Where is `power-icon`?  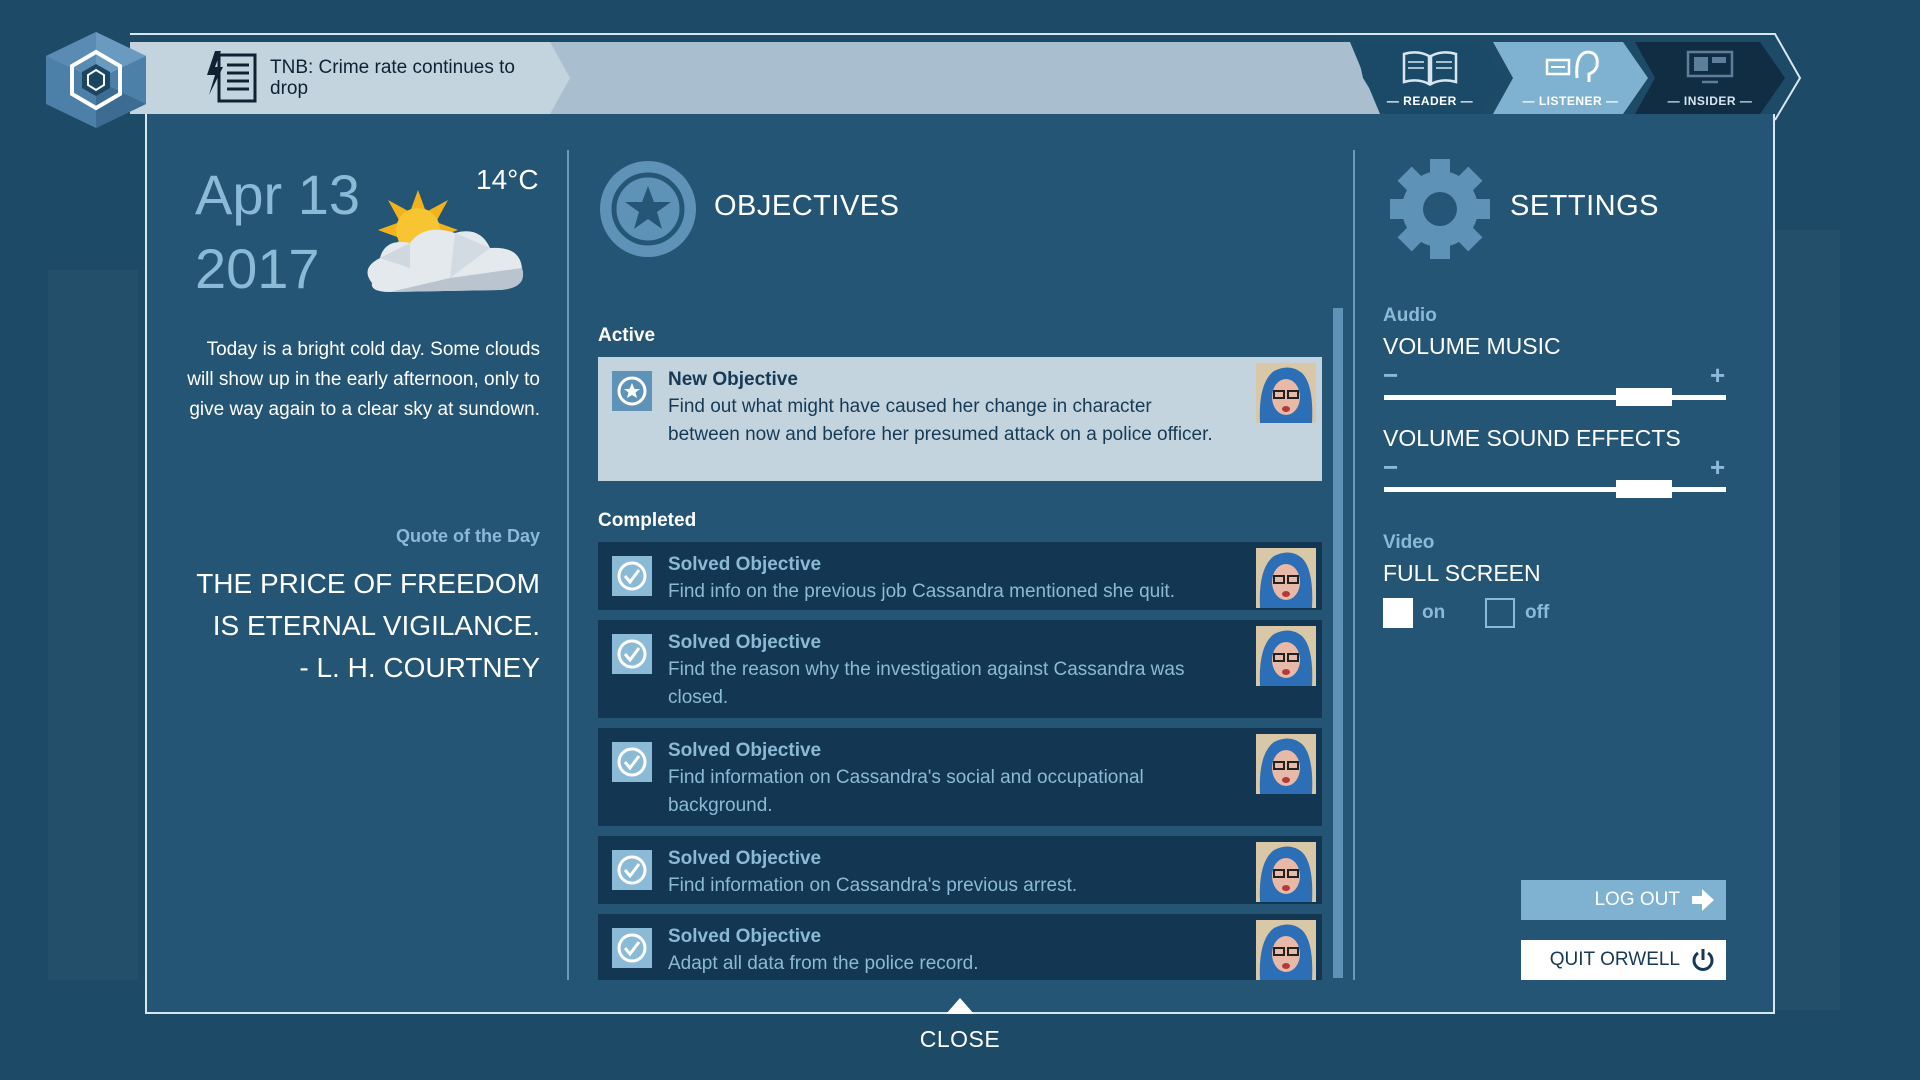 power-icon is located at coordinates (1703, 960).